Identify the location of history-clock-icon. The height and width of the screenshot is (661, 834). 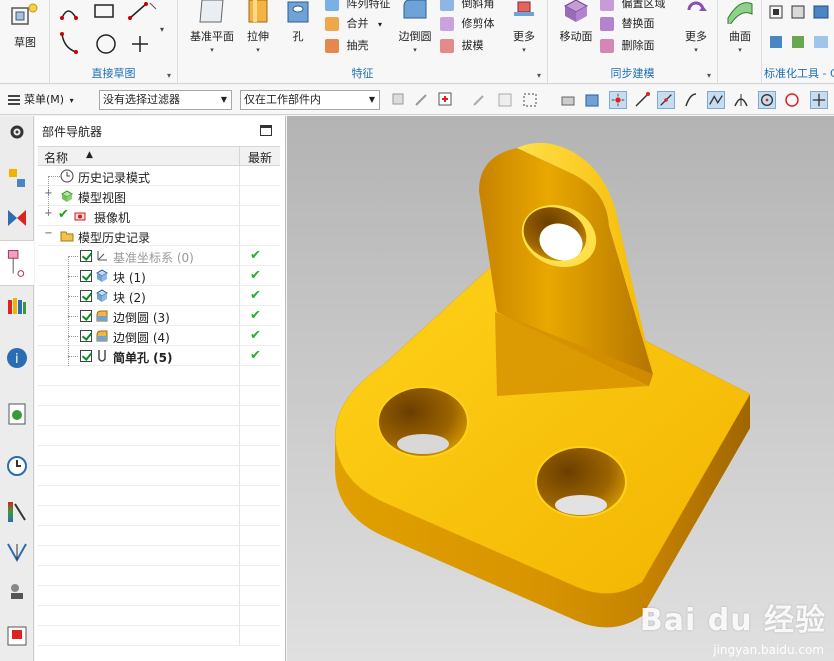
(17, 466).